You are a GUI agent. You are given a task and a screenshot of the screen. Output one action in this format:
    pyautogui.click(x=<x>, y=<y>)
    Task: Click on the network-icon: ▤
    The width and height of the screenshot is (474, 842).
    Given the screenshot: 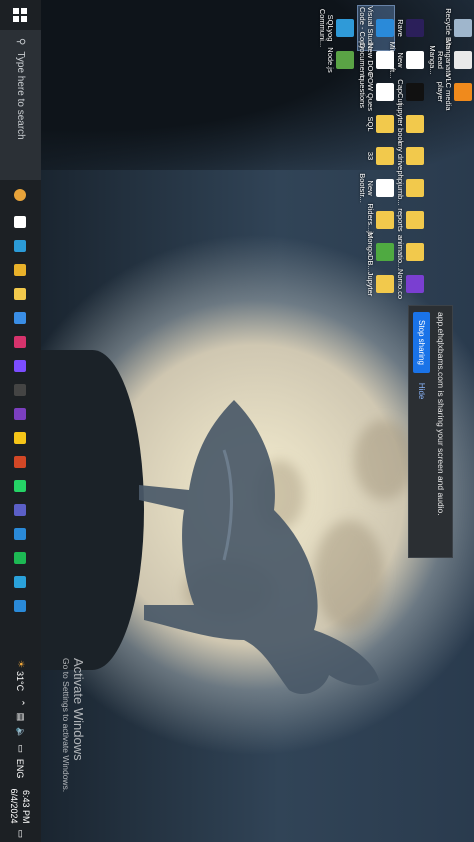 What is the action you would take?
    pyautogui.click(x=20, y=717)
    